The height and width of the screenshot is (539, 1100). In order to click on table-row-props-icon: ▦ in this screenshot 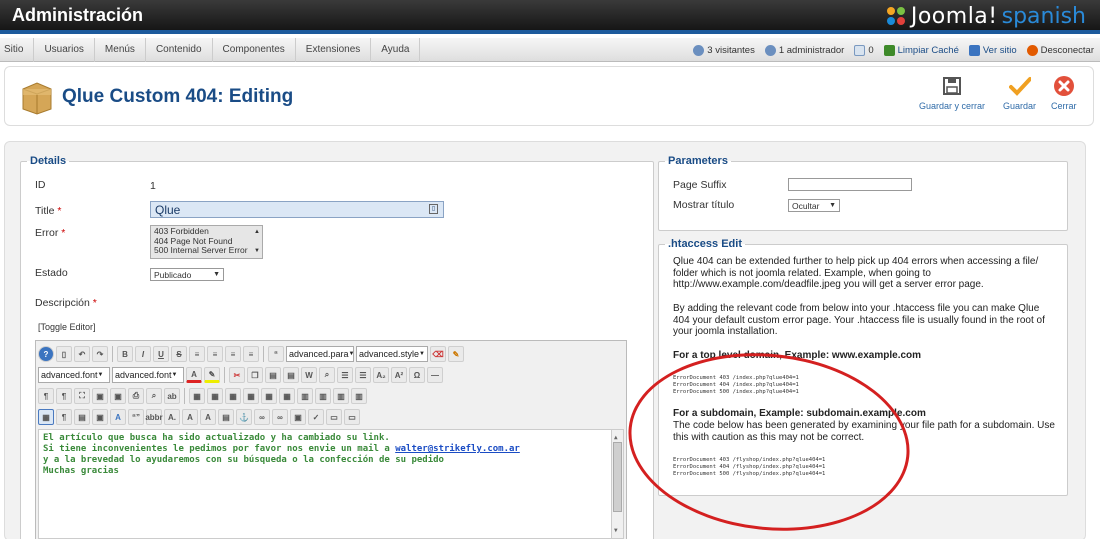, I will do `click(215, 396)`.